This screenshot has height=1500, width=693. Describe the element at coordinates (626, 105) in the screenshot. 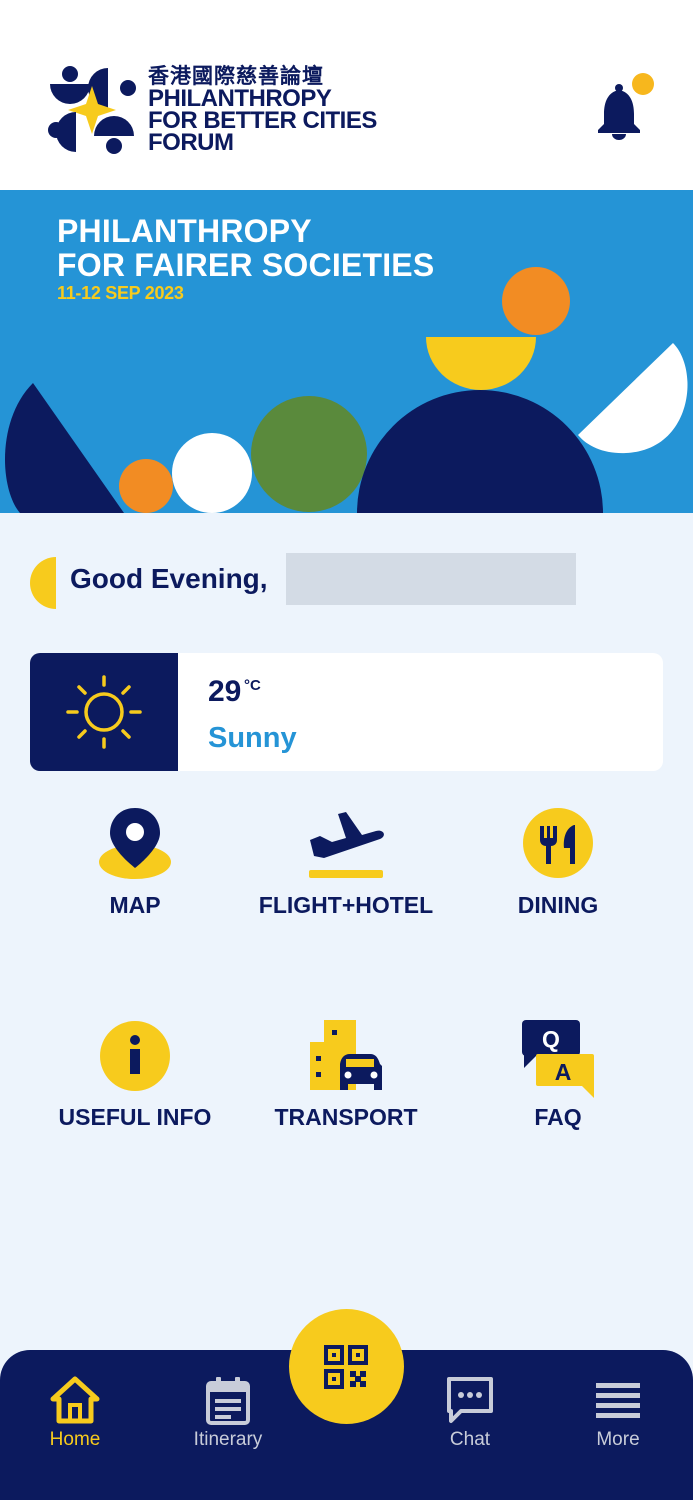

I see `bell-icon` at that location.